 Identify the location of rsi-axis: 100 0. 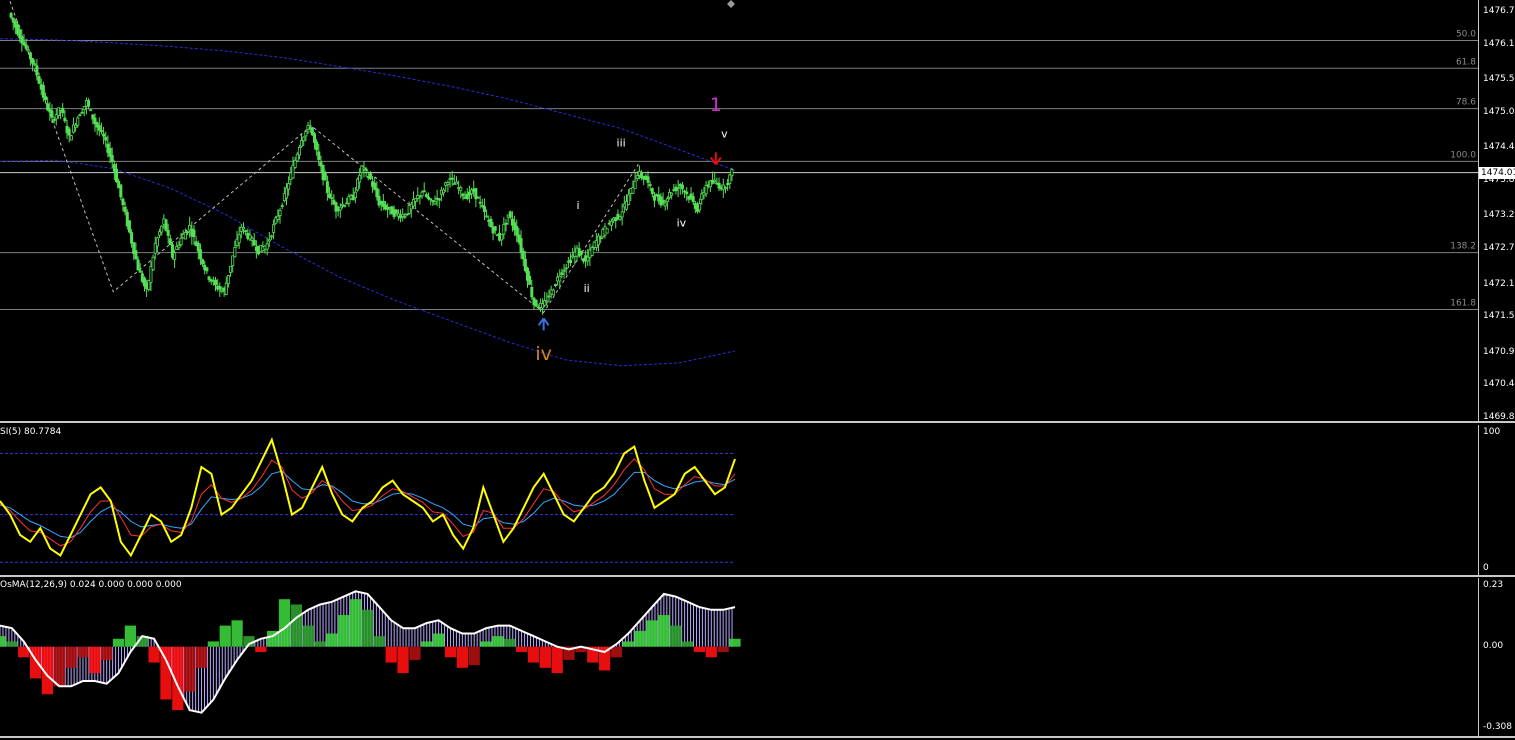
(1496, 500).